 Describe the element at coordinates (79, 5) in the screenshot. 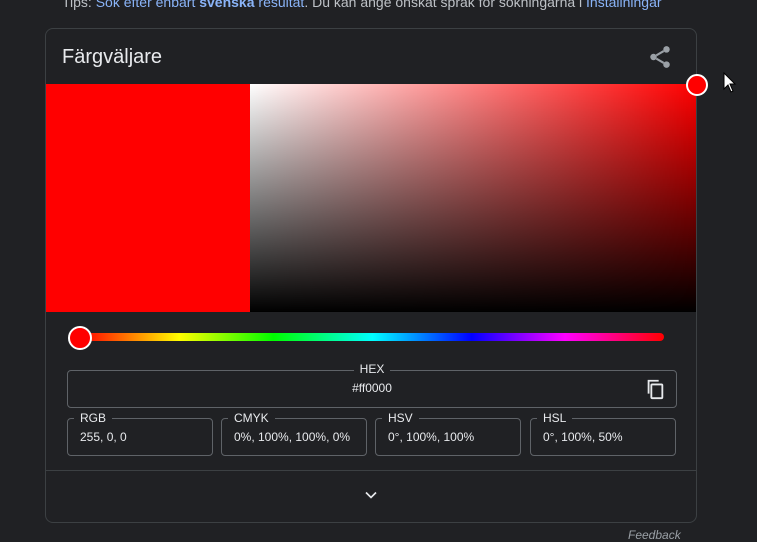

I see `tips-prefix: Tips:` at that location.